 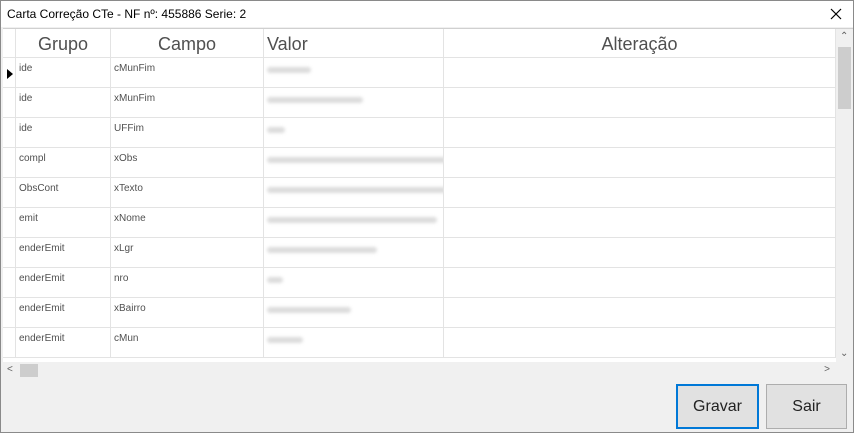 I want to click on table-row: enderEmit nro, so click(x=419, y=283).